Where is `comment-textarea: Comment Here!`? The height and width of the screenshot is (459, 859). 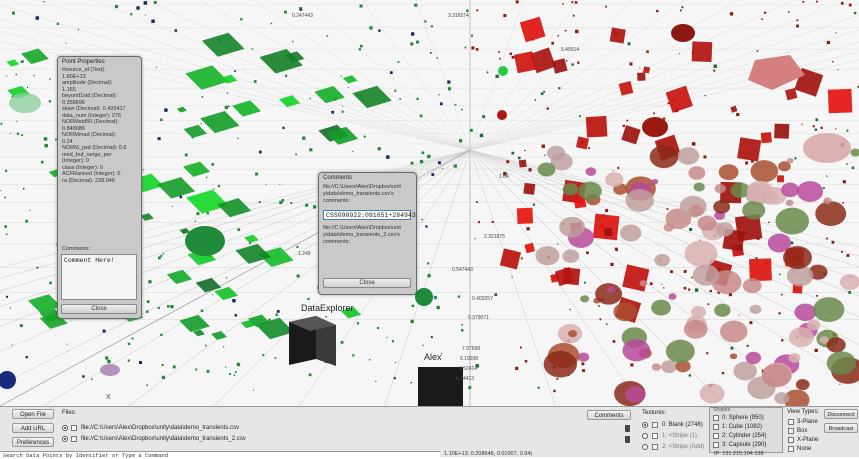 comment-textarea: Comment Here! is located at coordinates (99, 277).